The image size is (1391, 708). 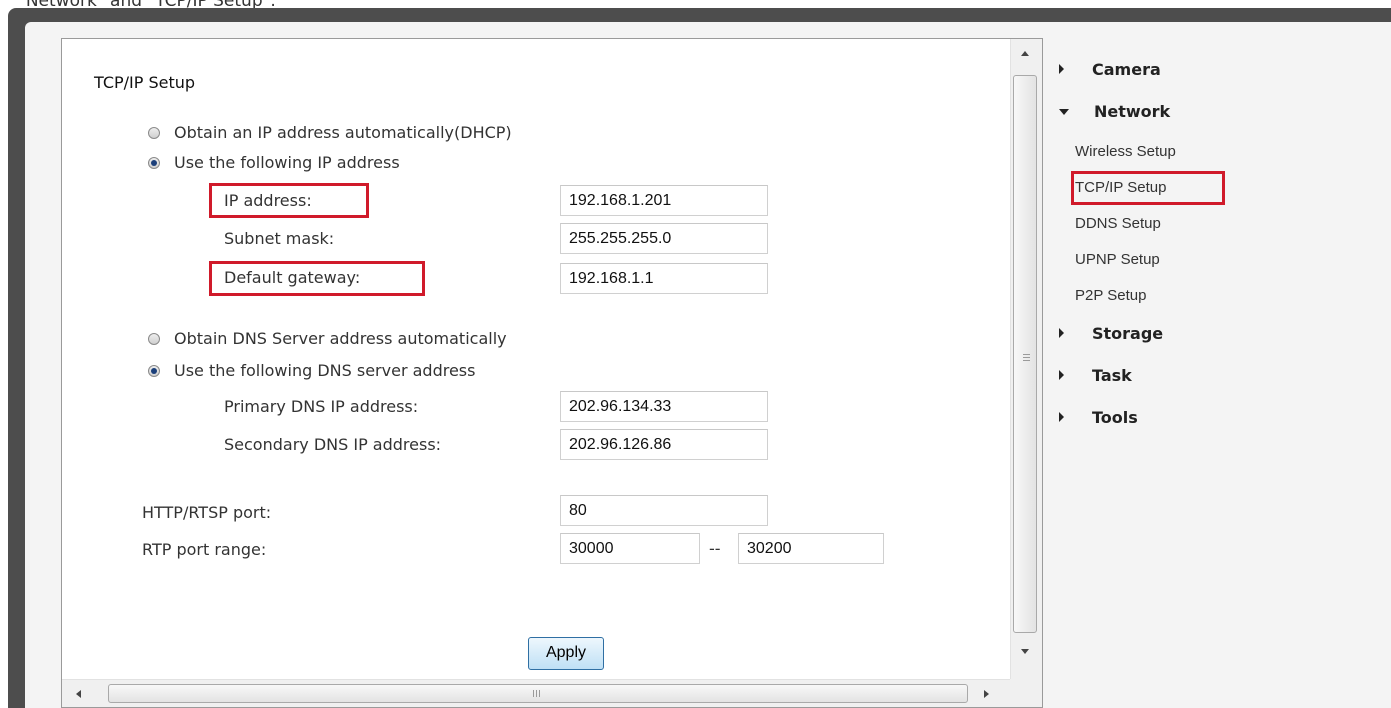 I want to click on section-title: TCP/IP Setup, so click(x=145, y=82).